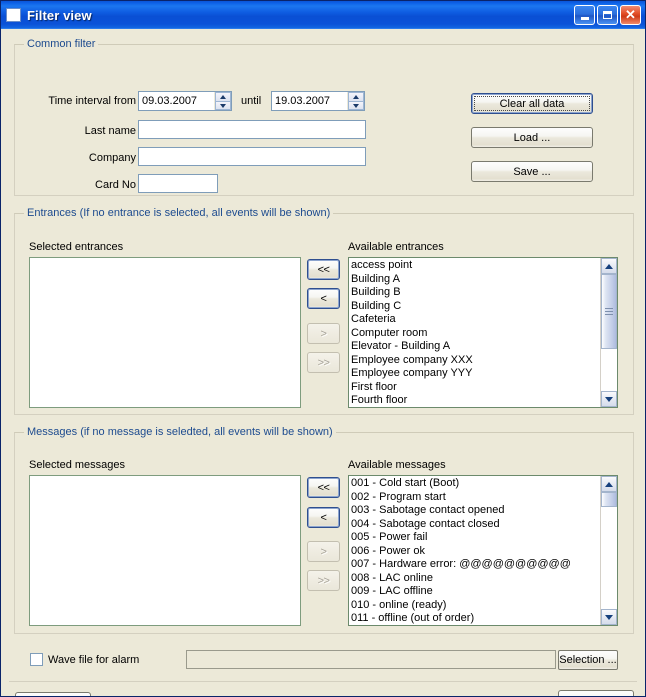 This screenshot has width=646, height=697. I want to click on list-item: 004 - Sabotage contact closed, so click(475, 525).